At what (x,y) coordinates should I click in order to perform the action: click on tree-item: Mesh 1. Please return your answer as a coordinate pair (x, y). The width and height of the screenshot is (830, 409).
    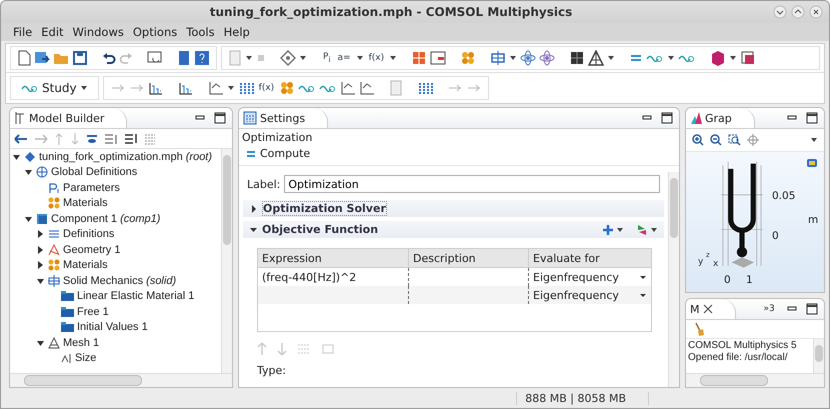
    Looking at the image, I should click on (81, 342).